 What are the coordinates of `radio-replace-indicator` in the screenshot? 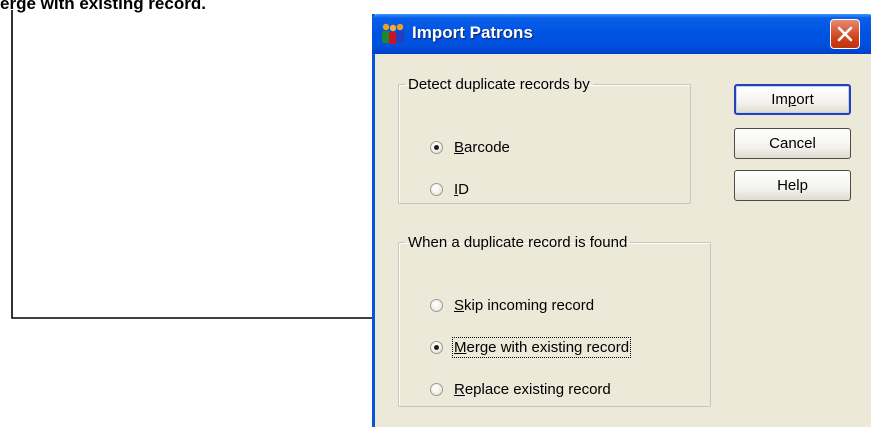 It's located at (436, 389).